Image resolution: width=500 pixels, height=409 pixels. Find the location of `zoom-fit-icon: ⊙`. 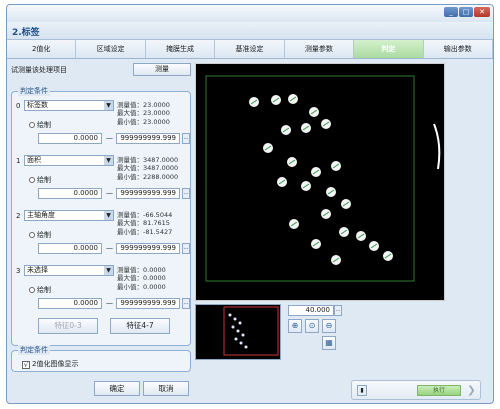

zoom-fit-icon: ⊙ is located at coordinates (312, 326).